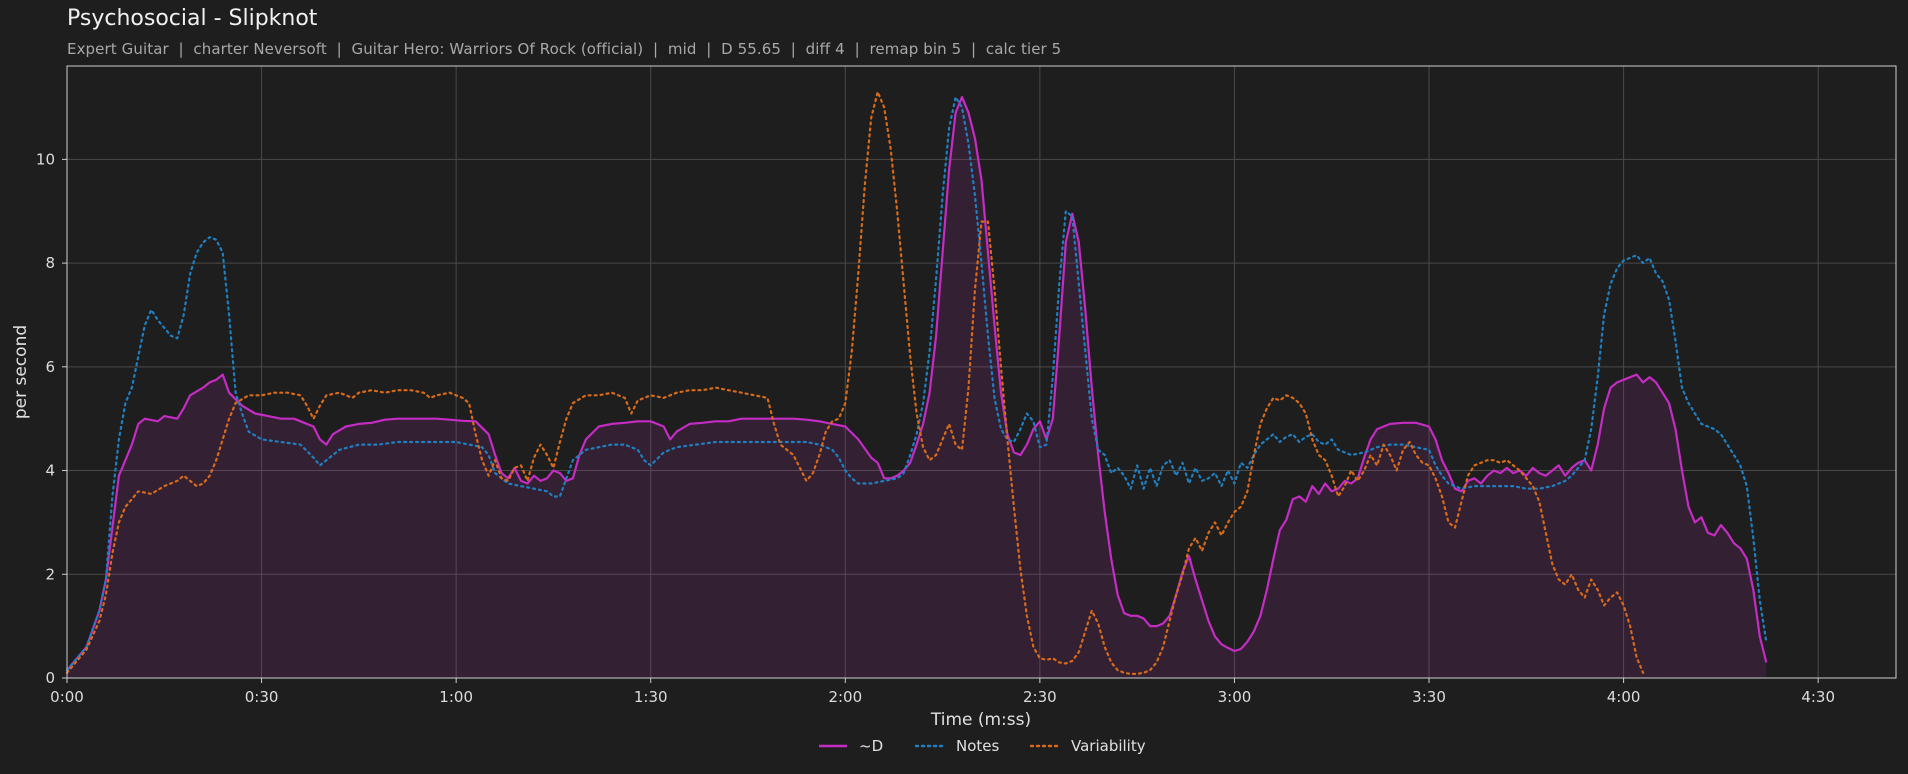 The height and width of the screenshot is (774, 1908). Describe the element at coordinates (1235, 697) in the screenshot. I see `x-tick-label: 3:00` at that location.